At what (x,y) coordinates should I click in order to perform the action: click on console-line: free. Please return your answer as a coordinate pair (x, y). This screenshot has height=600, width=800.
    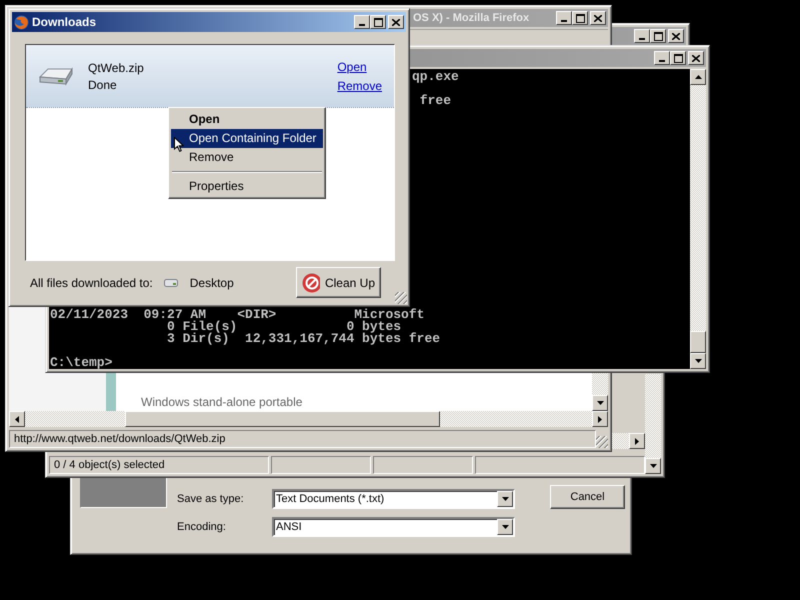
    Looking at the image, I should click on (435, 101).